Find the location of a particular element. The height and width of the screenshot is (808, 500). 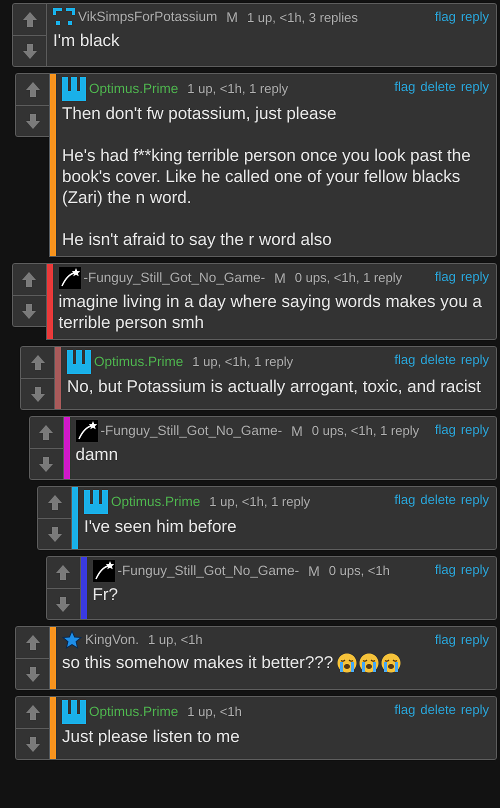

comment-text: Fr? is located at coordinates (105, 594).